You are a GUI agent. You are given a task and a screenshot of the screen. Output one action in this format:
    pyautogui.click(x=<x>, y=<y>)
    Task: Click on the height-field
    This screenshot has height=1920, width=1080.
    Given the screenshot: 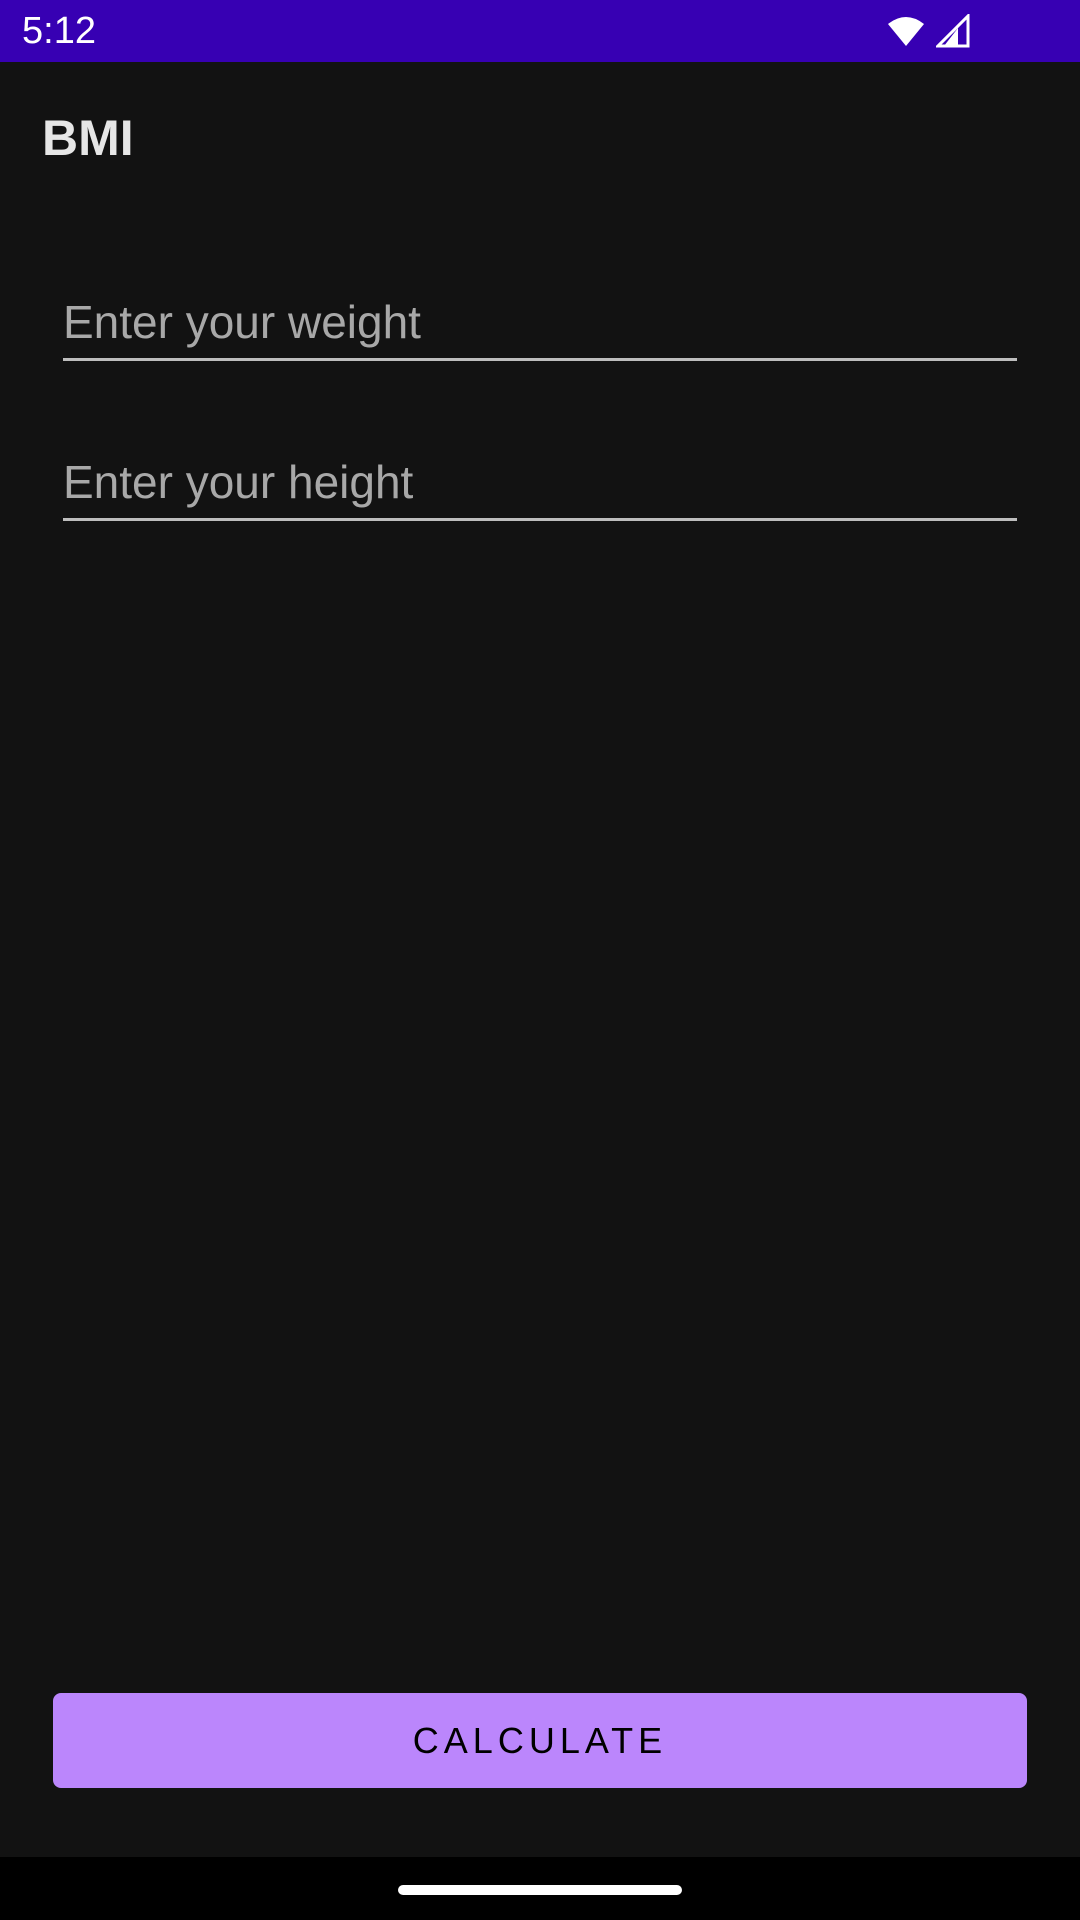 What is the action you would take?
    pyautogui.click(x=540, y=483)
    